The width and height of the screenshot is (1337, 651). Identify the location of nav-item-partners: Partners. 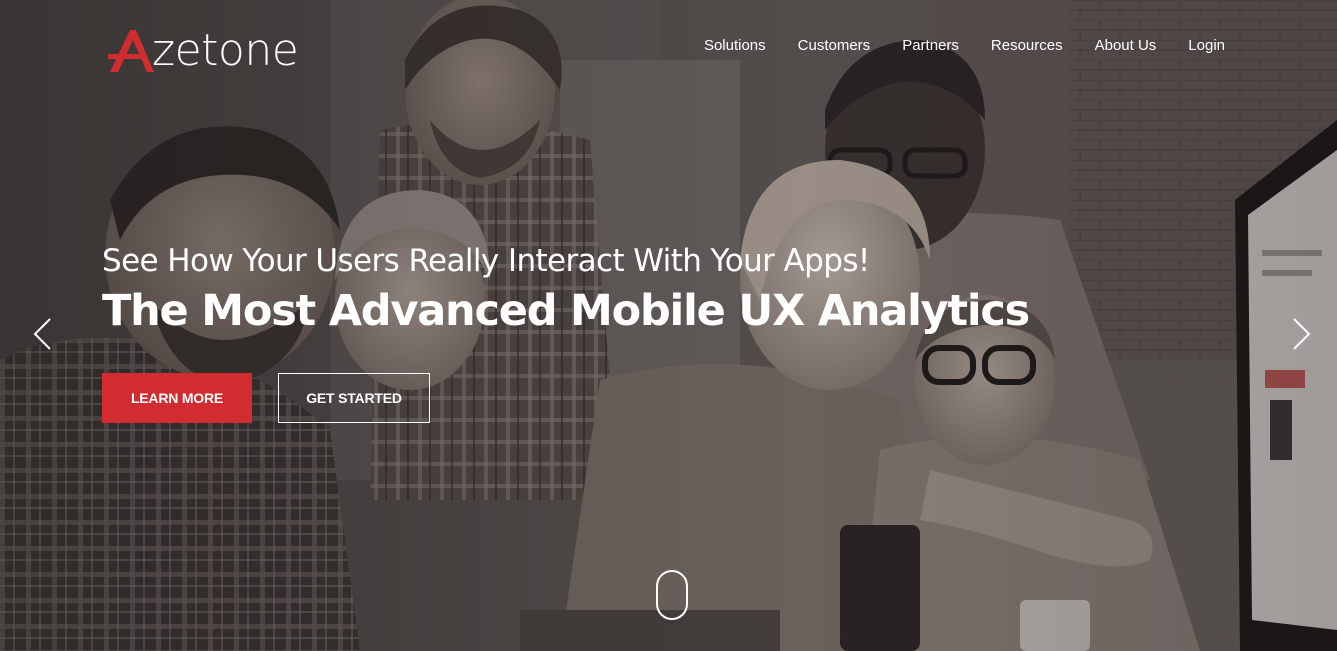
(930, 46).